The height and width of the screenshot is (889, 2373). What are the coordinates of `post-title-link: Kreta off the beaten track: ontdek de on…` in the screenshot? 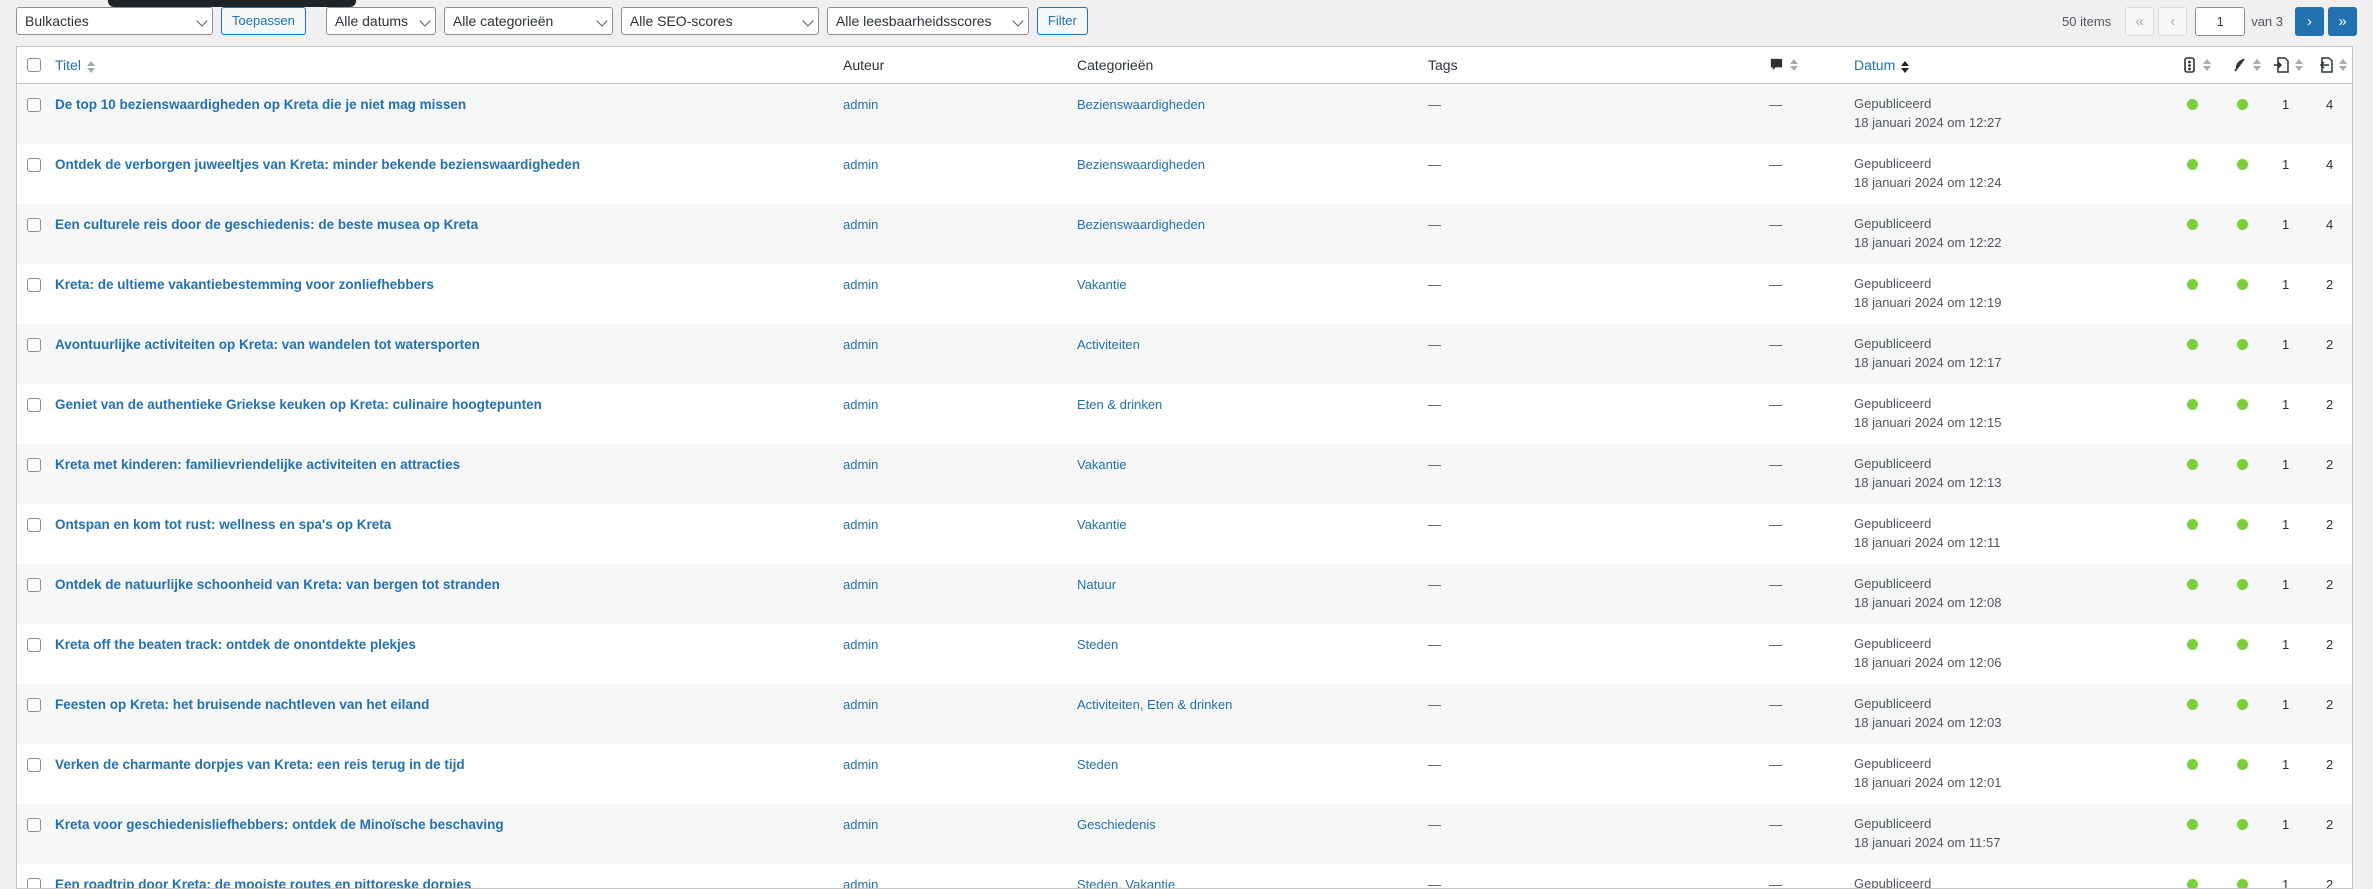 It's located at (235, 644).